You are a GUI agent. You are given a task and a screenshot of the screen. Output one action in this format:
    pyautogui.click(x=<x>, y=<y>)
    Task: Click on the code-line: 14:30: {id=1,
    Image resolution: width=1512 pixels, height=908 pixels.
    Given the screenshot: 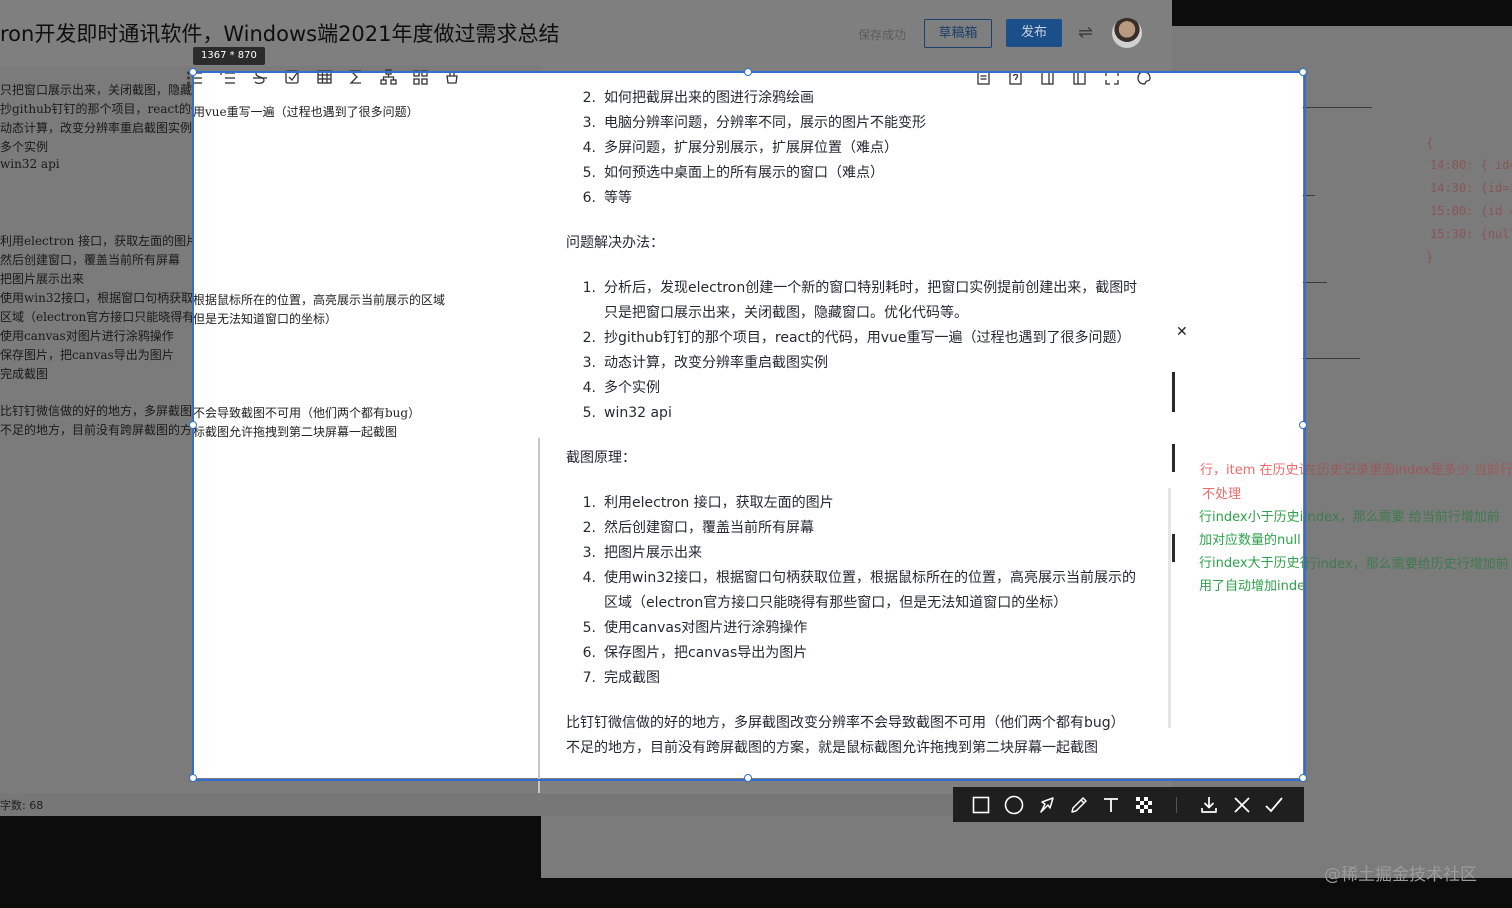 What is the action you would take?
    pyautogui.click(x=1471, y=188)
    